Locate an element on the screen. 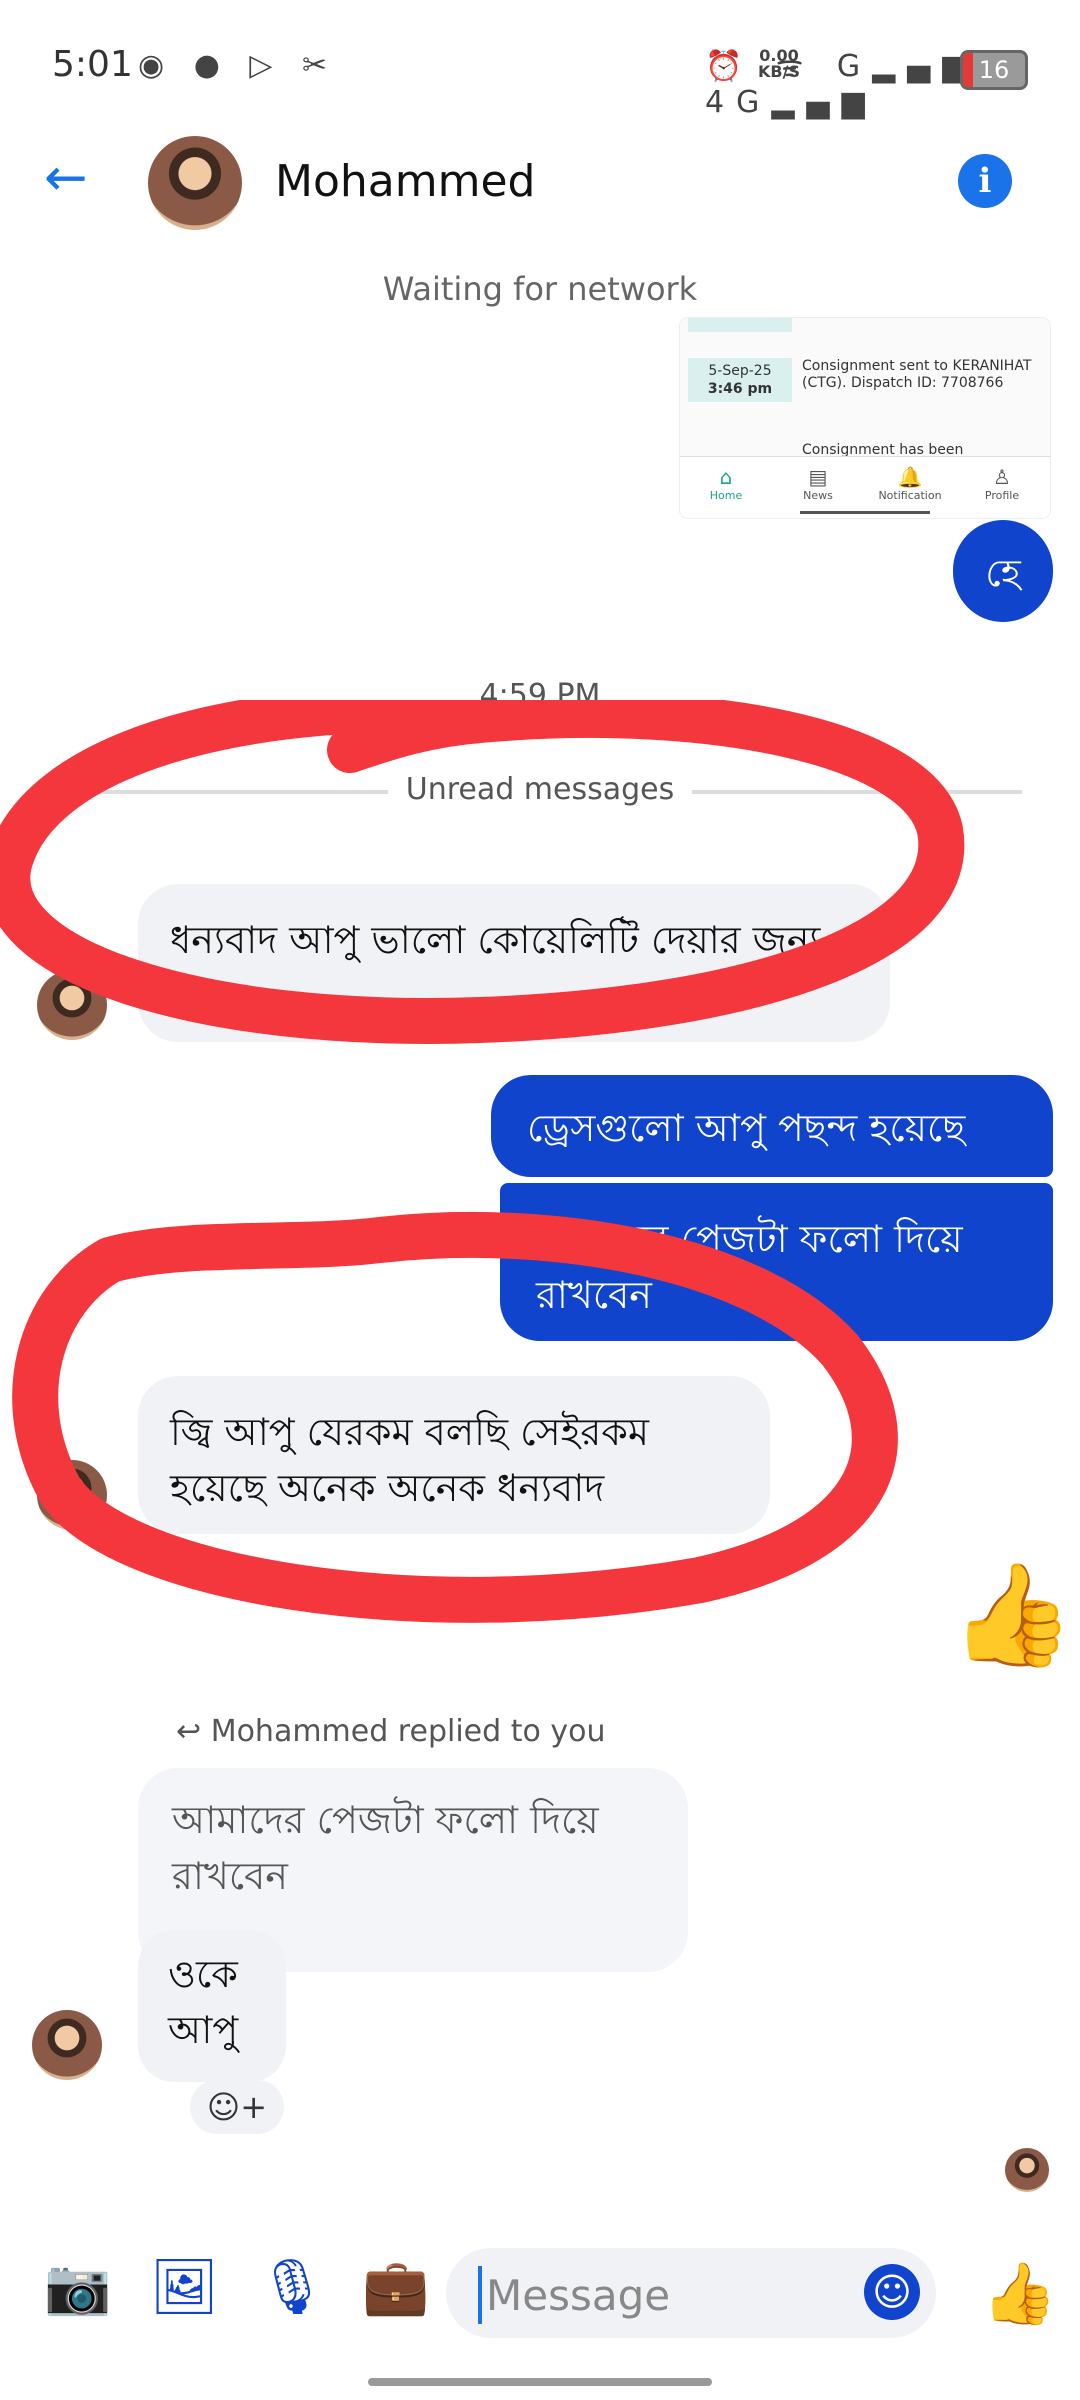 This screenshot has width=1080, height=2400. news-icon: ▤ is located at coordinates (818, 477).